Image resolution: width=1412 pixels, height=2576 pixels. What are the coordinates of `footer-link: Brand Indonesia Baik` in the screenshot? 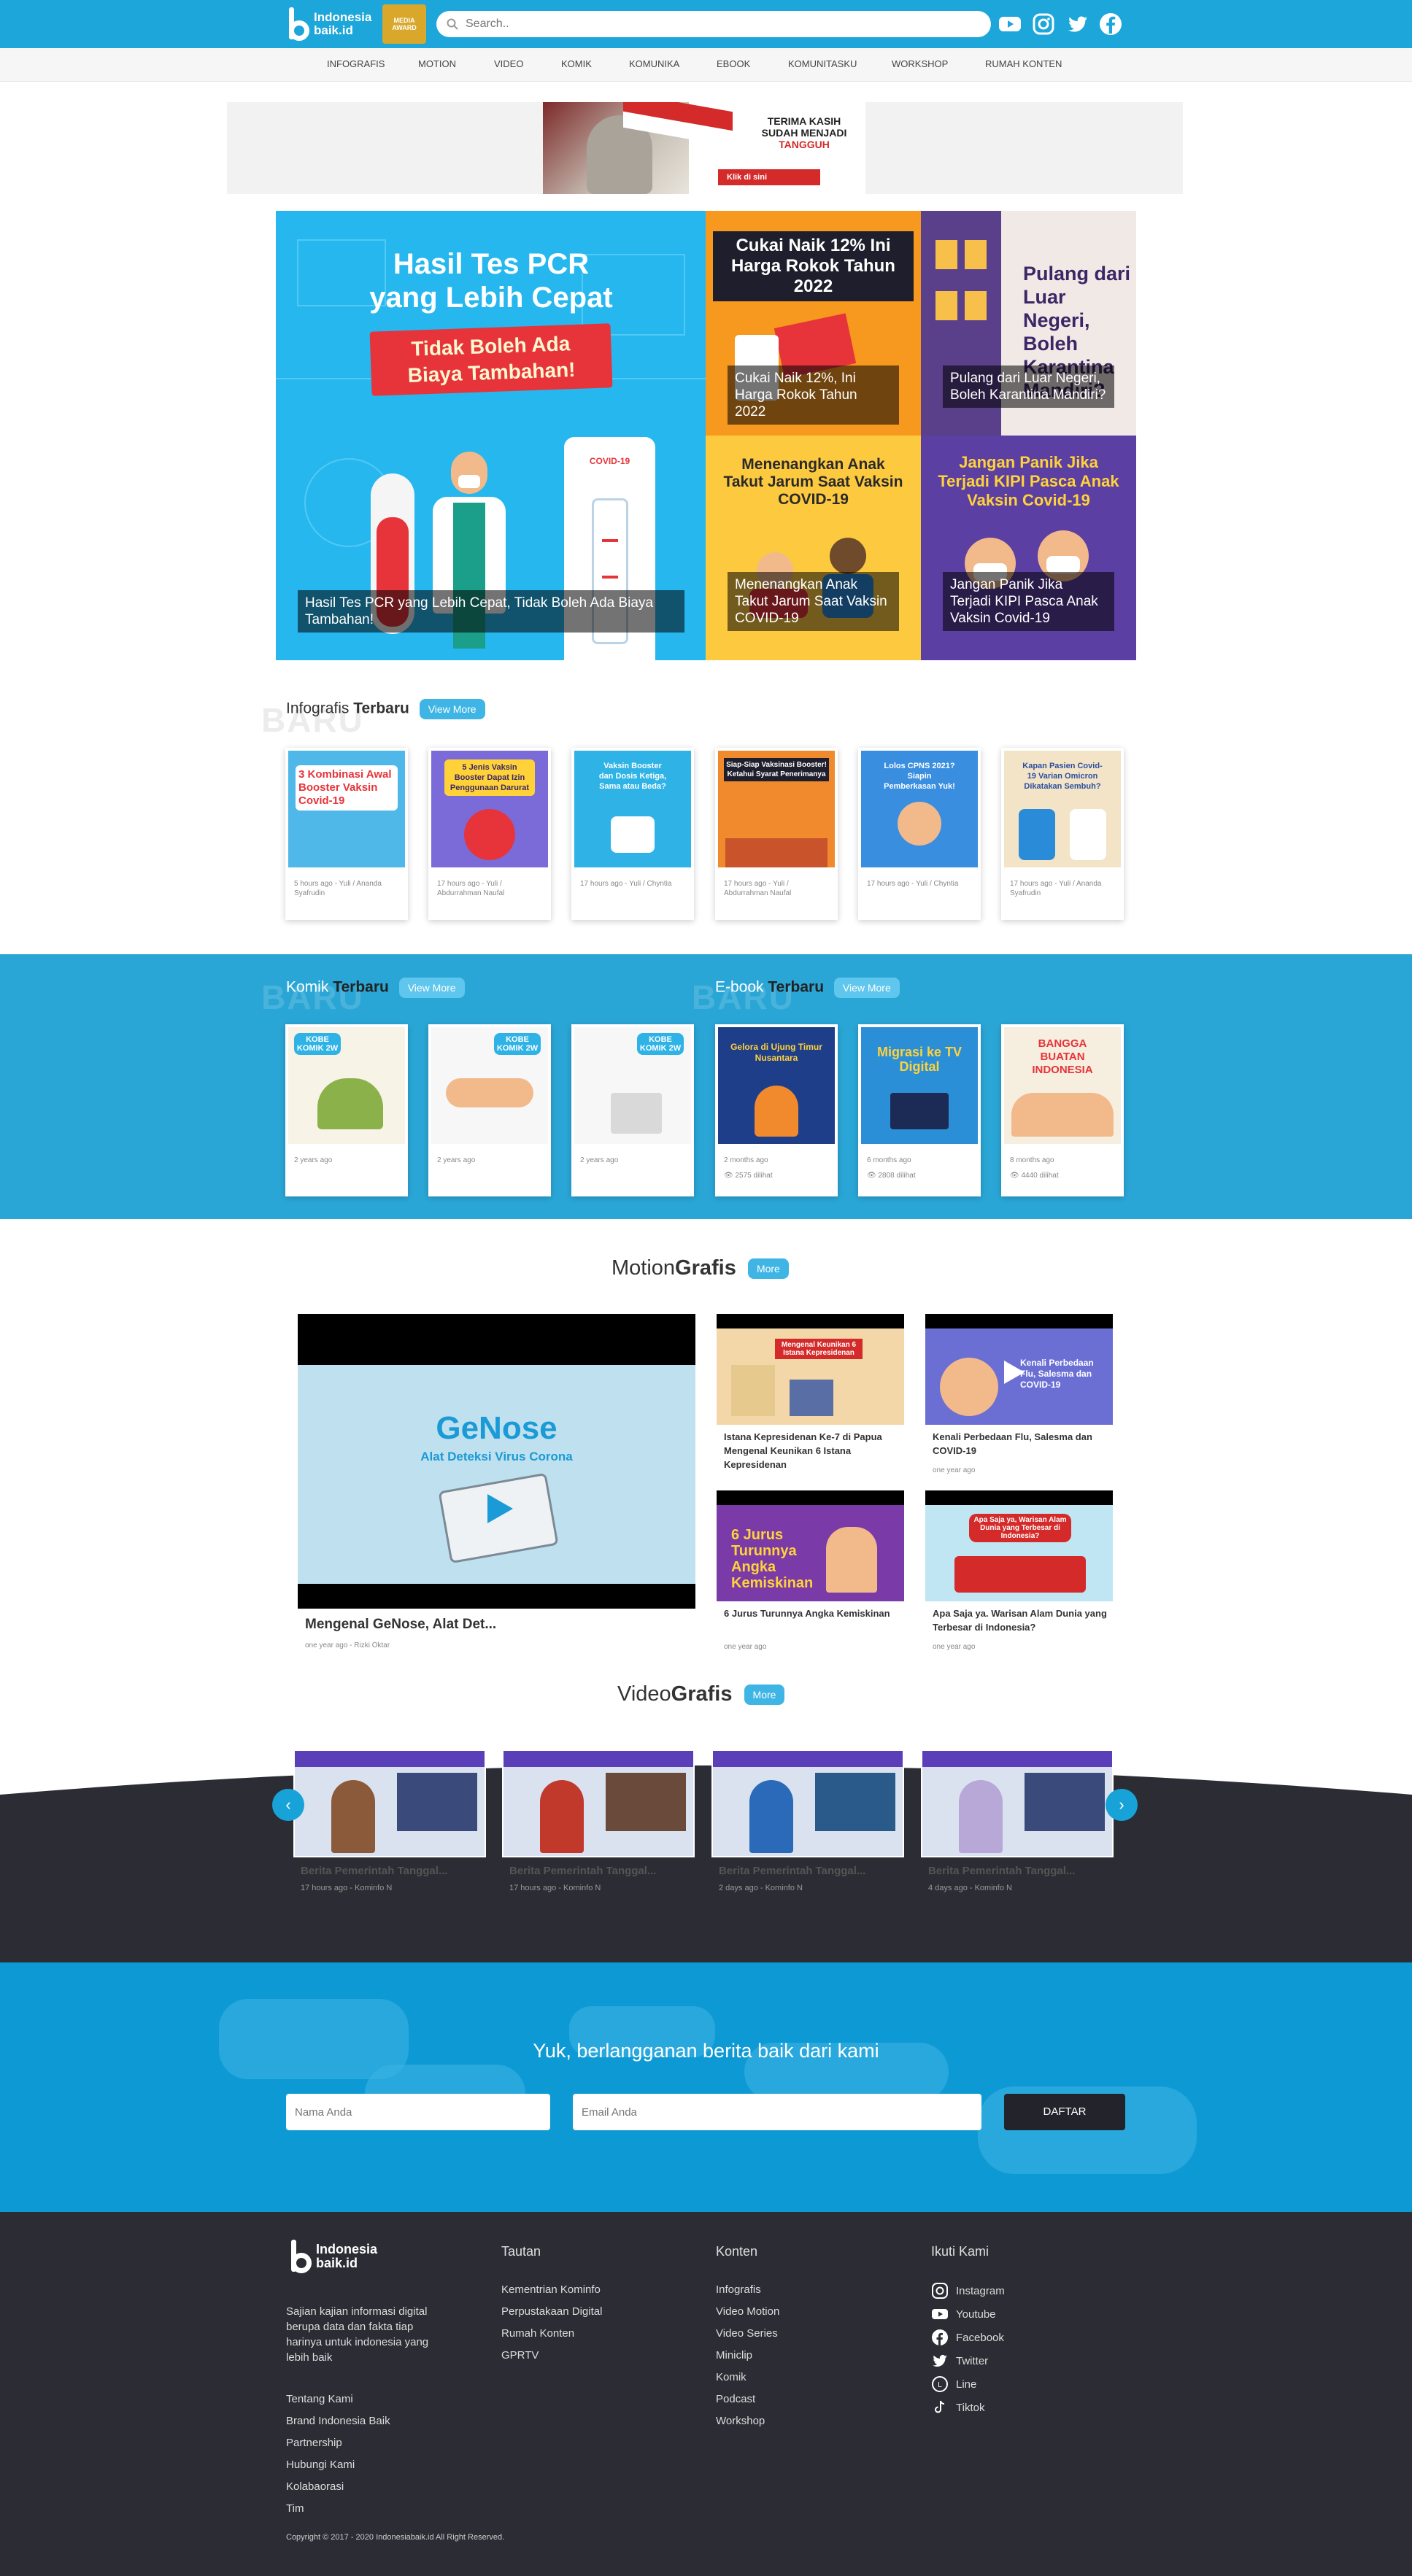 It's located at (338, 2421).